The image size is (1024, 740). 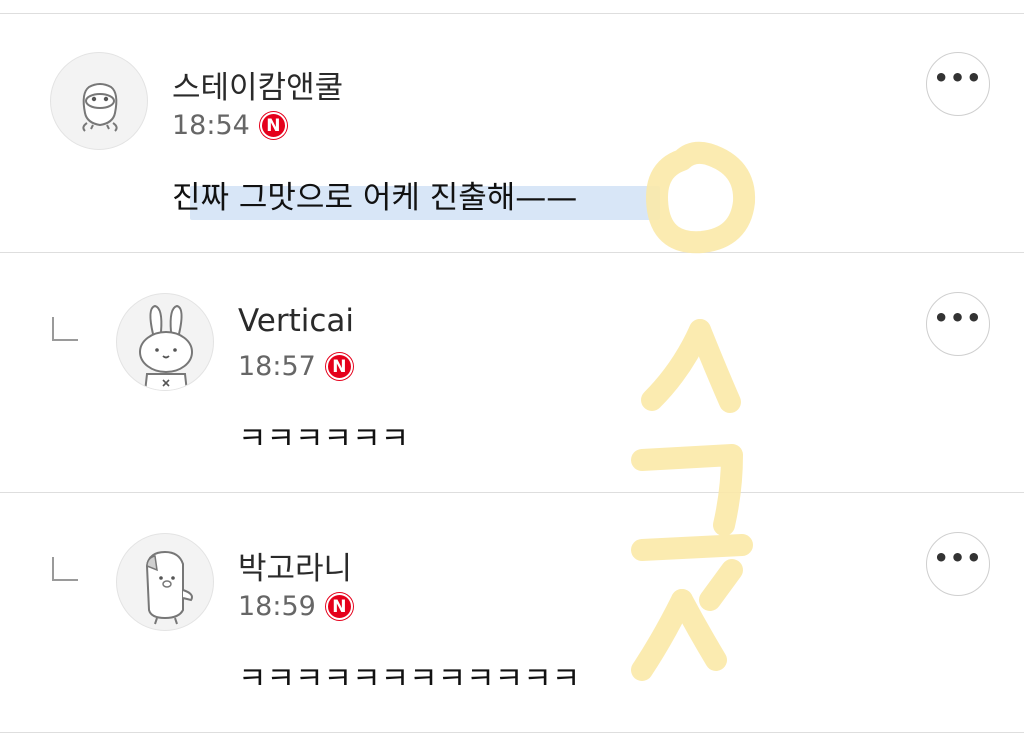 What do you see at coordinates (277, 606) in the screenshot?
I see `comment-time: 18:59` at bounding box center [277, 606].